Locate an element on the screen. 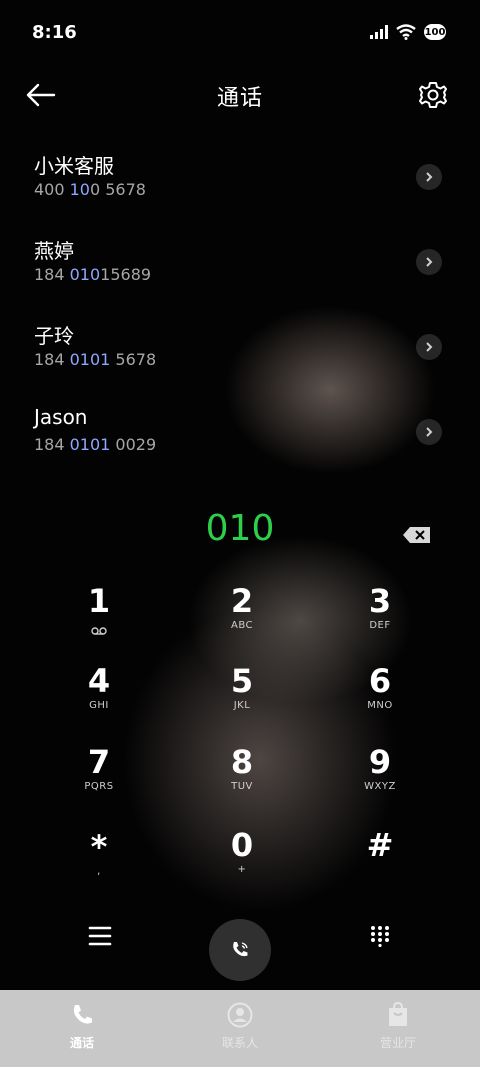  key-5: 5 JKL is located at coordinates (242, 697).